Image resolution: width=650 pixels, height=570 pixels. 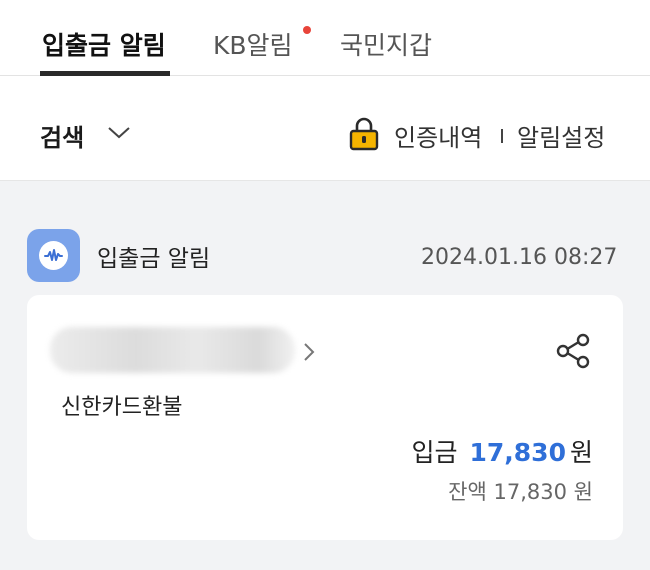 I want to click on link-divider, so click(x=502, y=136).